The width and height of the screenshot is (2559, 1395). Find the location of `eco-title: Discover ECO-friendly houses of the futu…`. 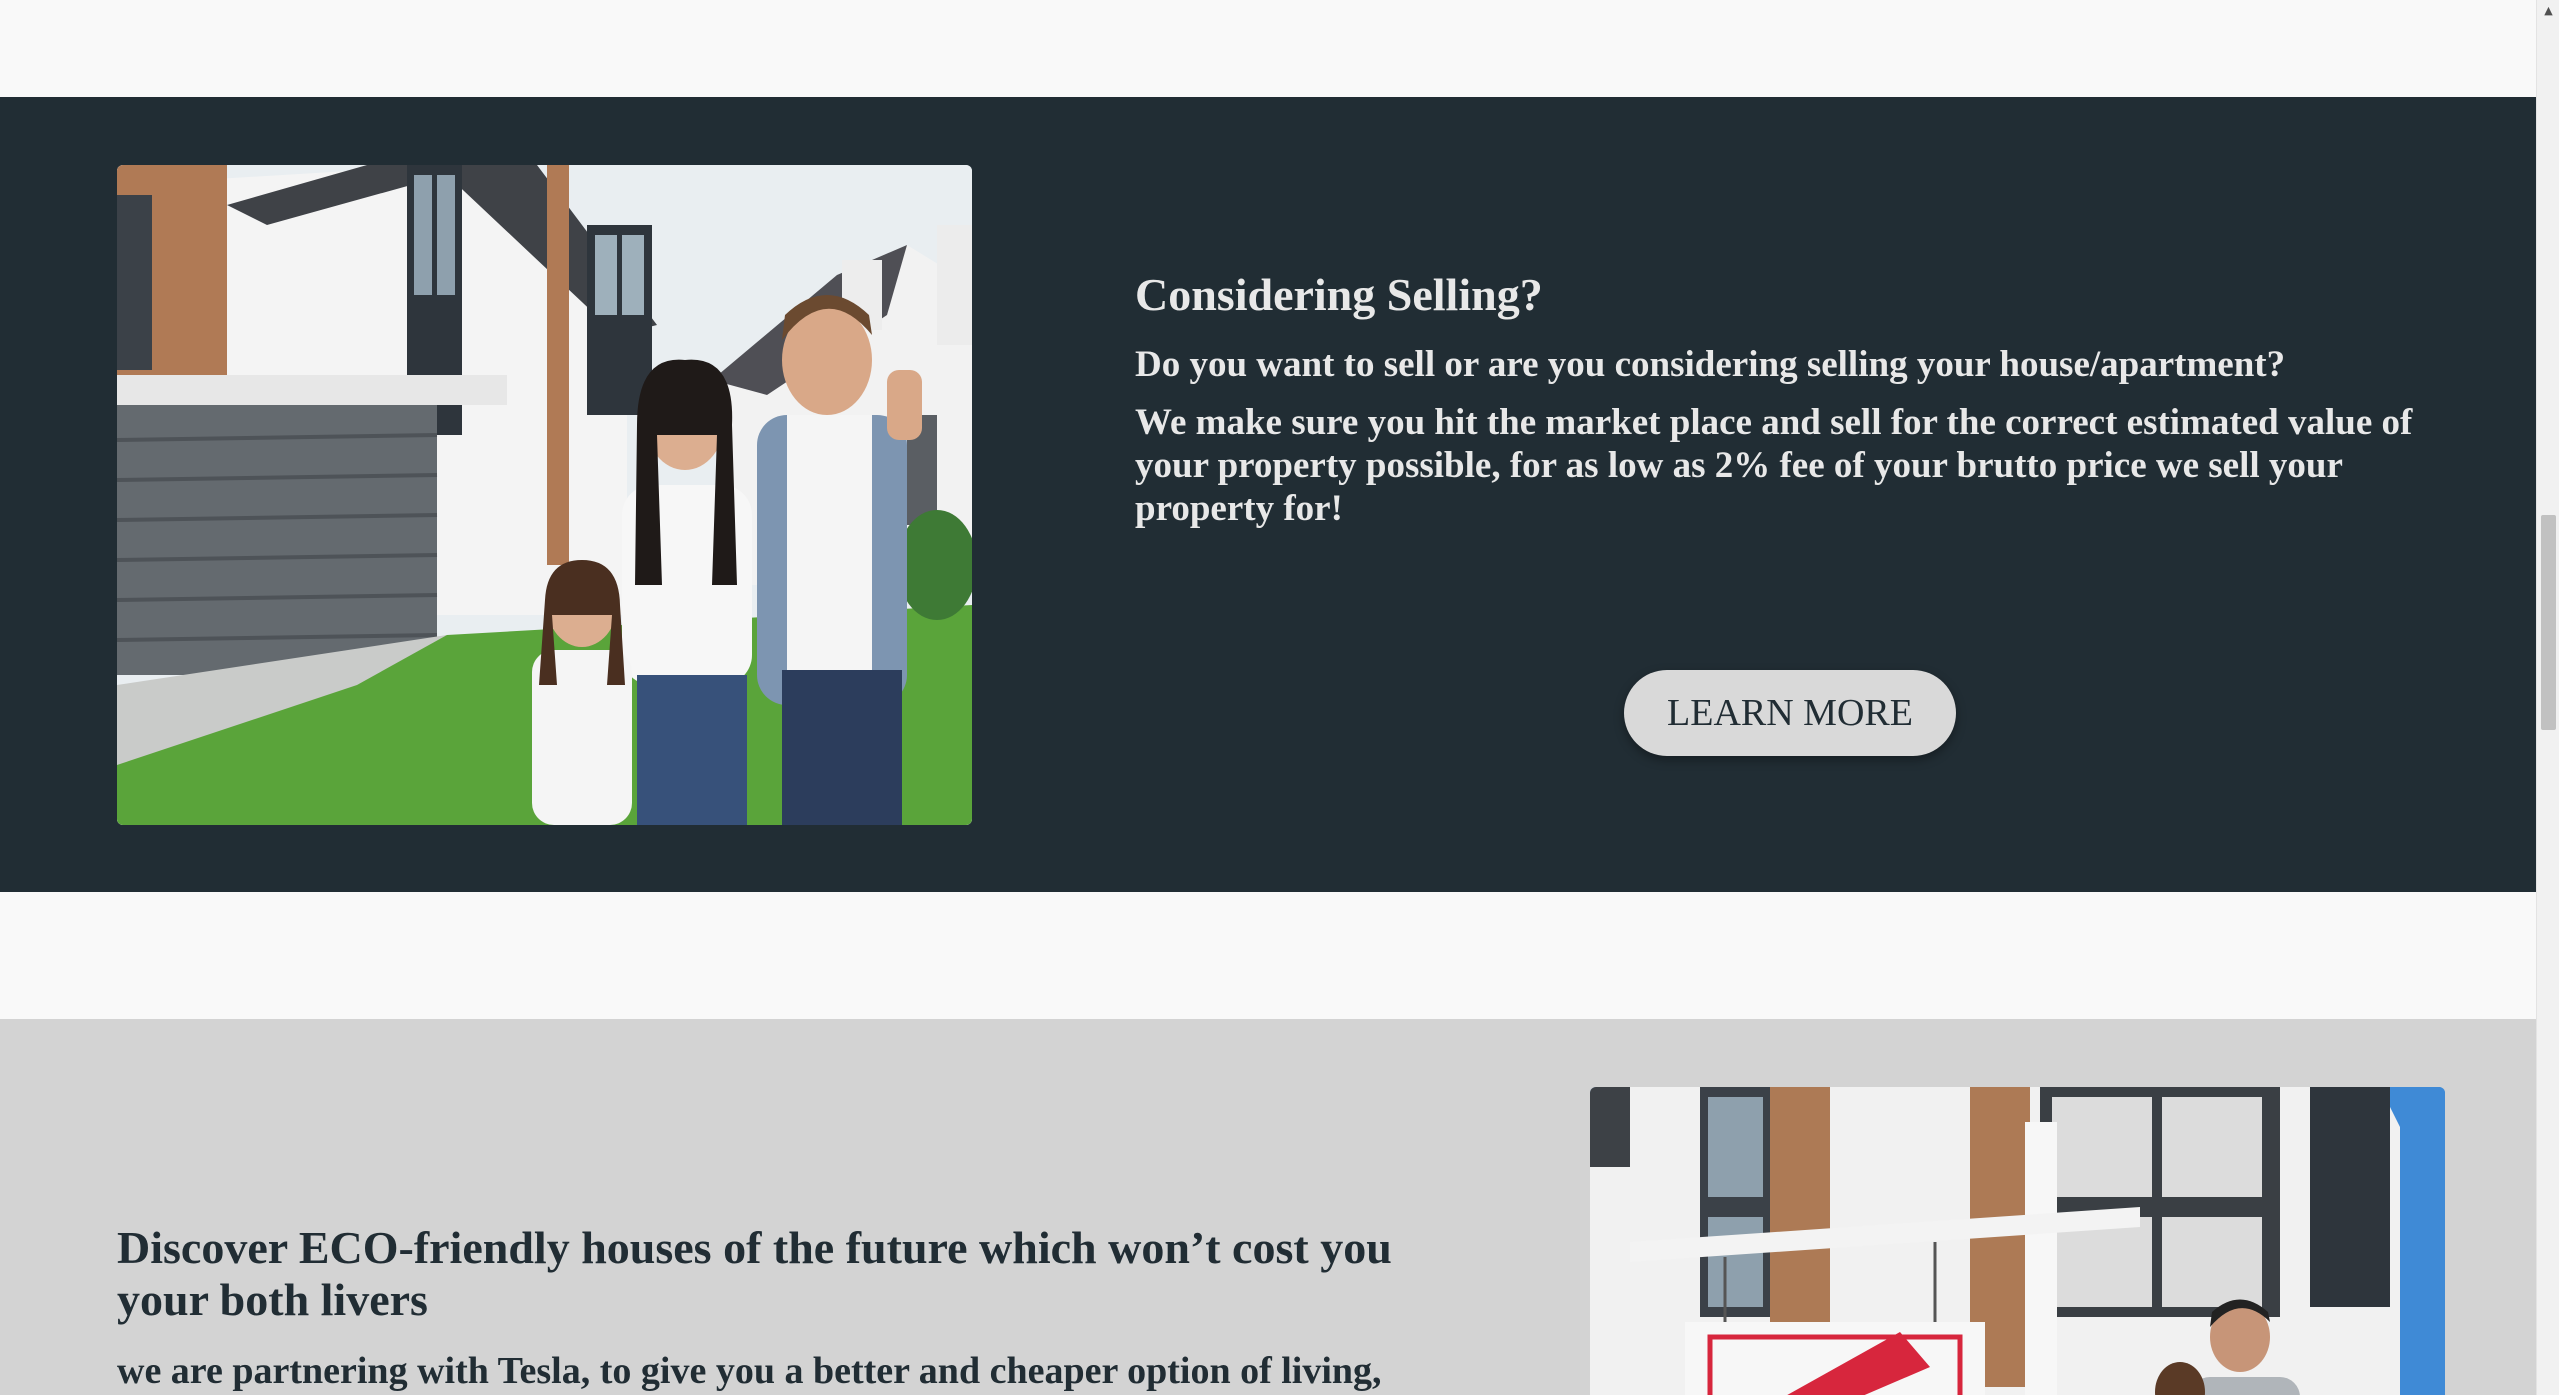

eco-title: Discover ECO-friendly houses of the futu… is located at coordinates (754, 1274).